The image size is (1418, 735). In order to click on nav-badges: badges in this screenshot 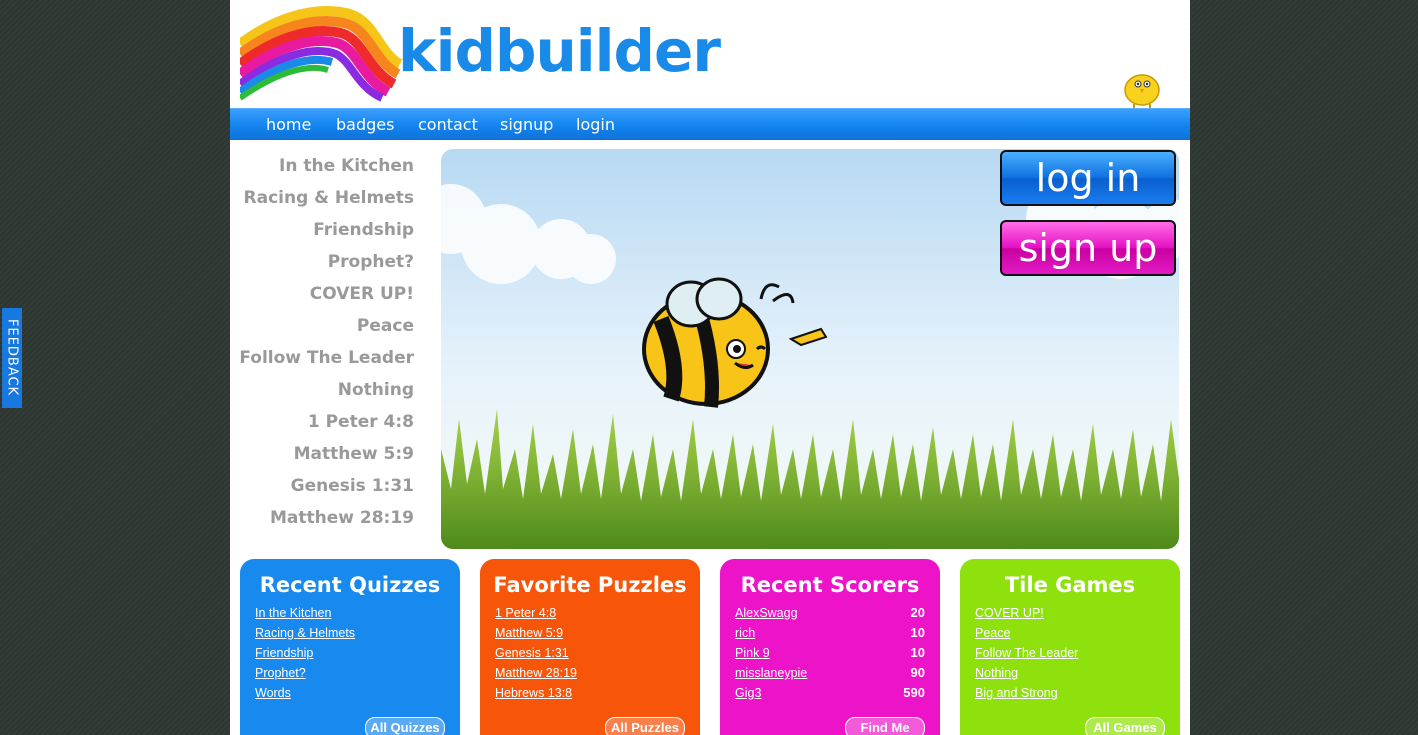, I will do `click(365, 124)`.